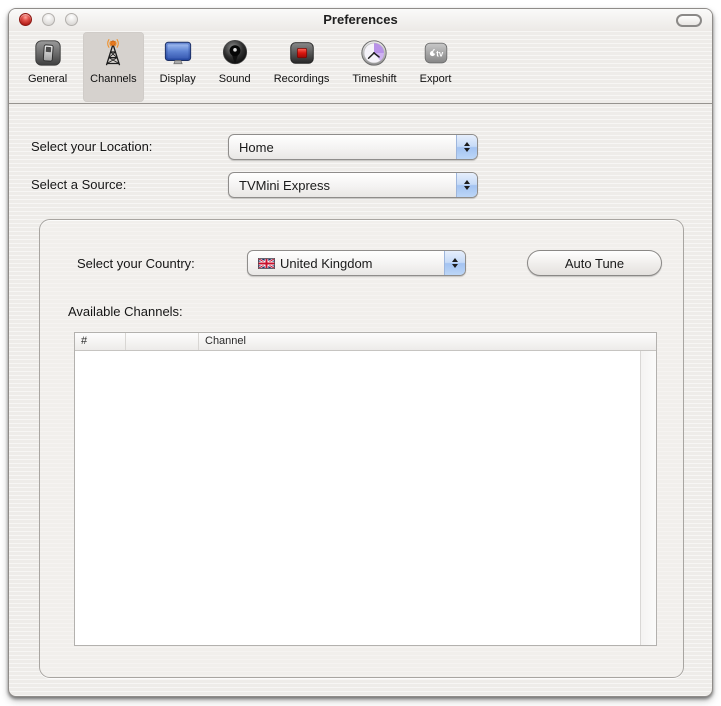  I want to click on toolbar-item-display: Display, so click(178, 67).